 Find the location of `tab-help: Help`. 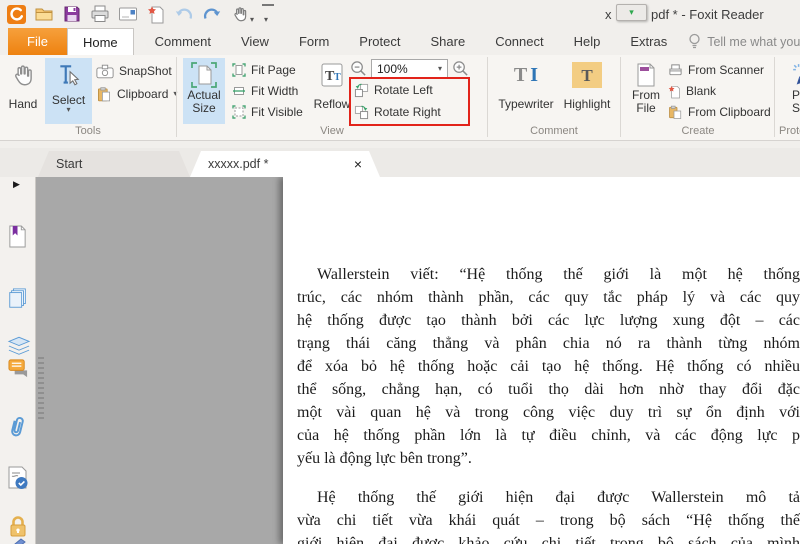

tab-help: Help is located at coordinates (587, 41).